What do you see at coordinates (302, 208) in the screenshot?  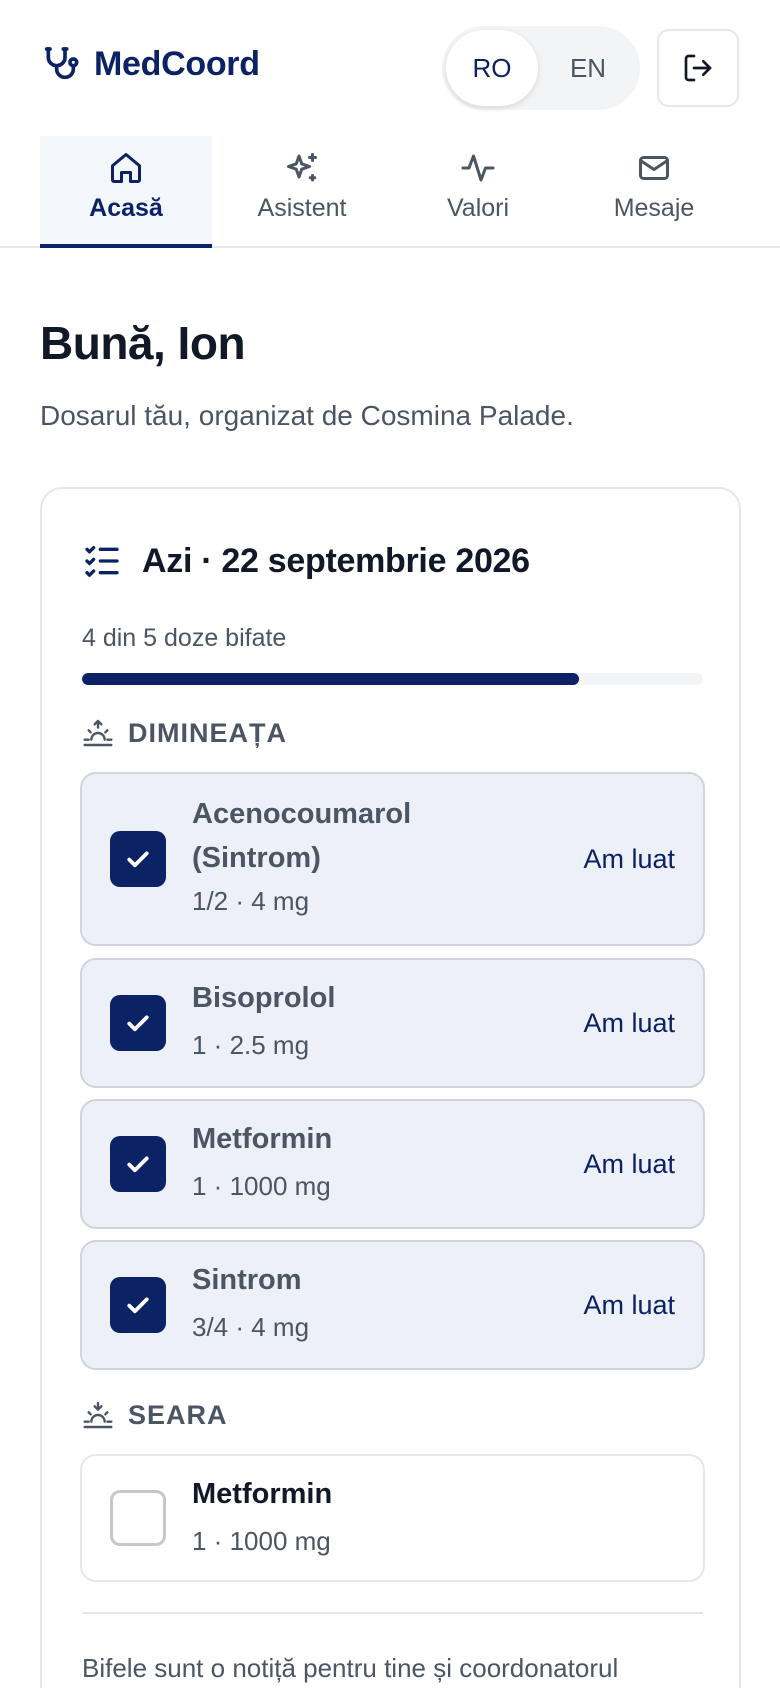 I see `tab-label: Asistent` at bounding box center [302, 208].